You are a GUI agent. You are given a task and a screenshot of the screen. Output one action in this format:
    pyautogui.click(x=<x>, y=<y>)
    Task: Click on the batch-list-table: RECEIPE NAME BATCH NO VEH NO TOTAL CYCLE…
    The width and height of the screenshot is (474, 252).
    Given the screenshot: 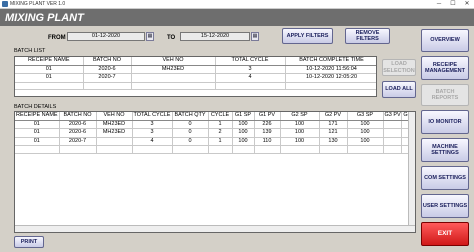 What is the action you would take?
    pyautogui.click(x=195, y=76)
    